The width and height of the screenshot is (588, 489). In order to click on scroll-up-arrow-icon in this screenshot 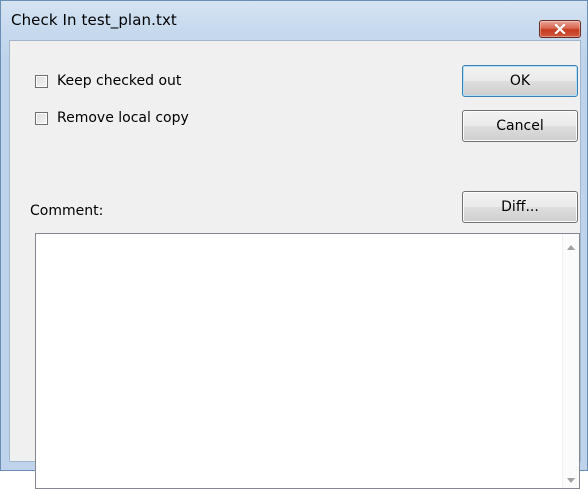, I will do `click(571, 244)`.